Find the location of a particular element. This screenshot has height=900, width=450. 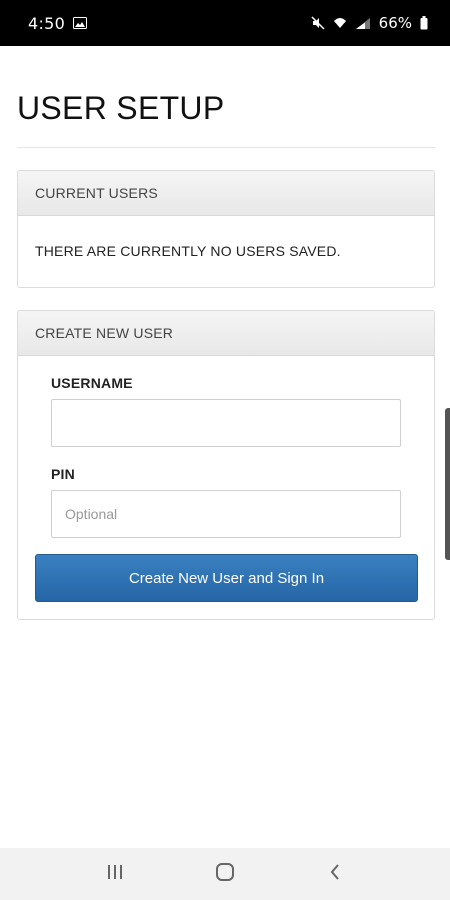

create-user-sign-in-button: Create New User and Sign In is located at coordinates (226, 578).